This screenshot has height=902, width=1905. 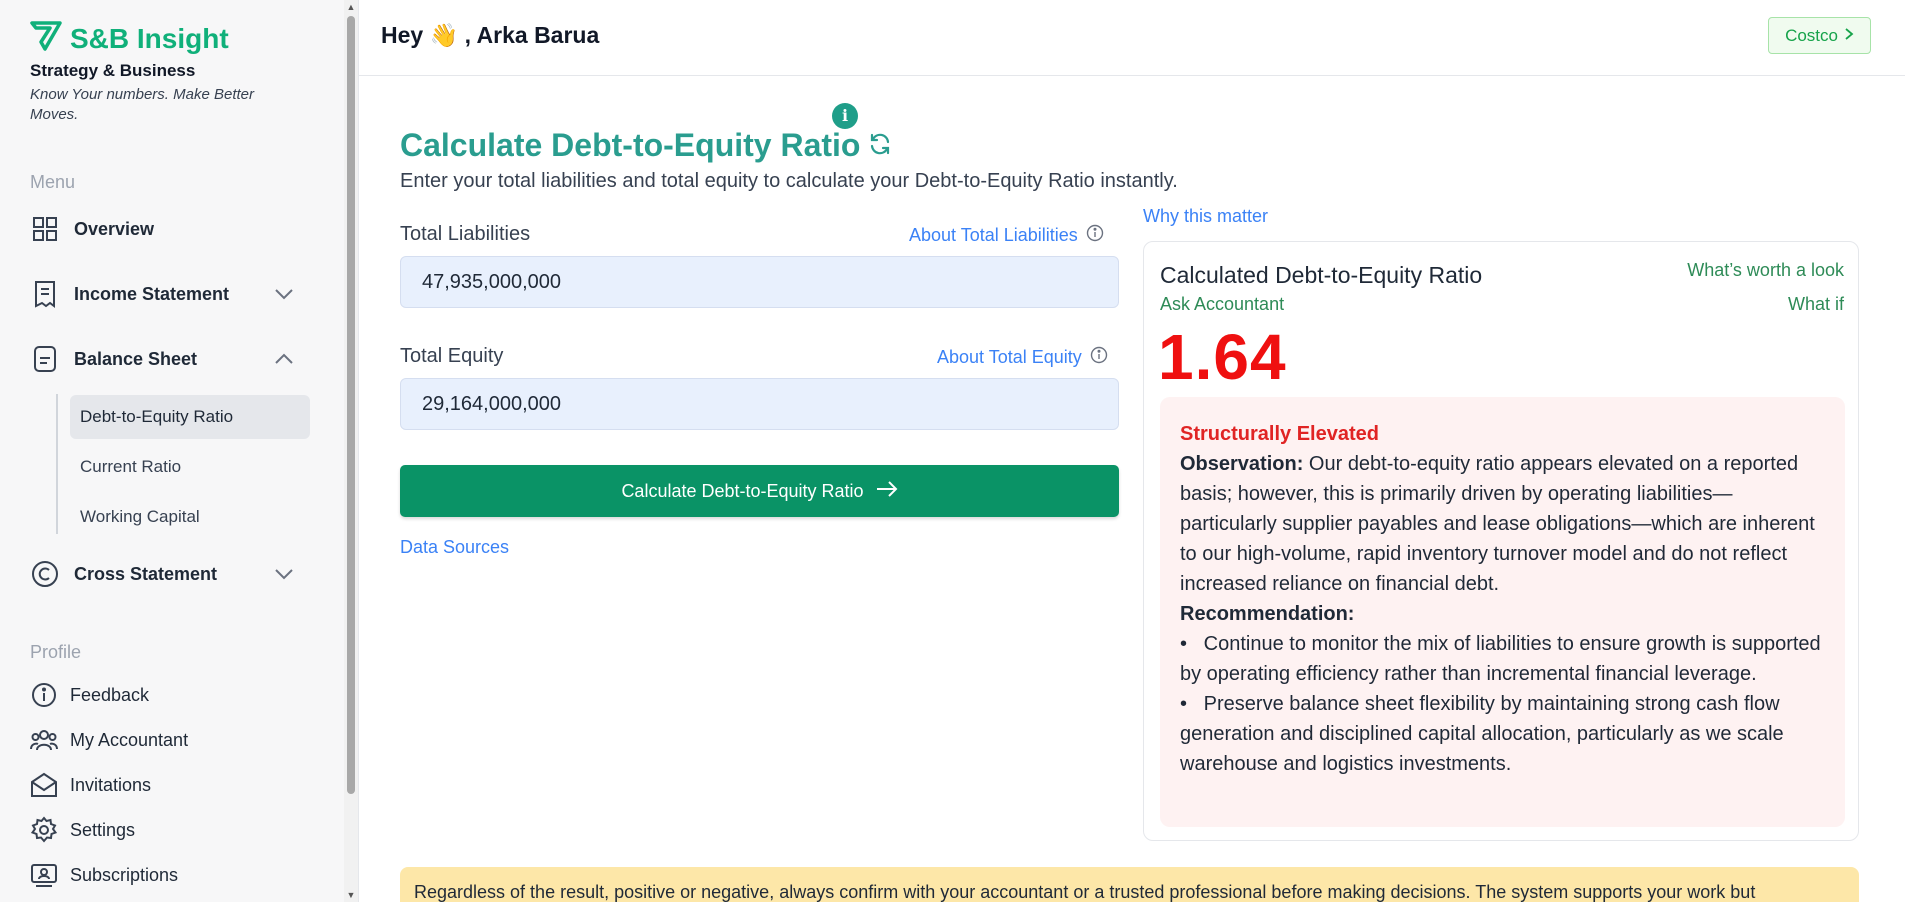 I want to click on sidebar-item-label: Balance Sheet, so click(x=136, y=358).